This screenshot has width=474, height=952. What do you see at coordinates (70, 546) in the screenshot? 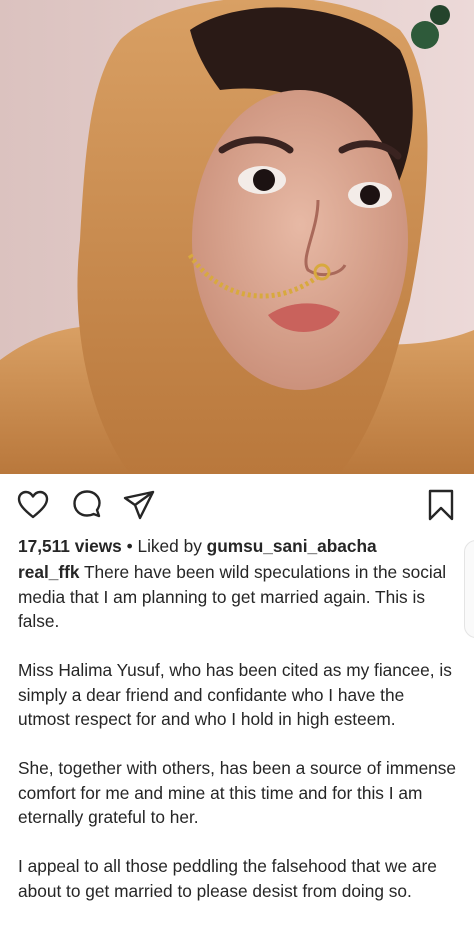
I see `views-count: 17,511 views` at bounding box center [70, 546].